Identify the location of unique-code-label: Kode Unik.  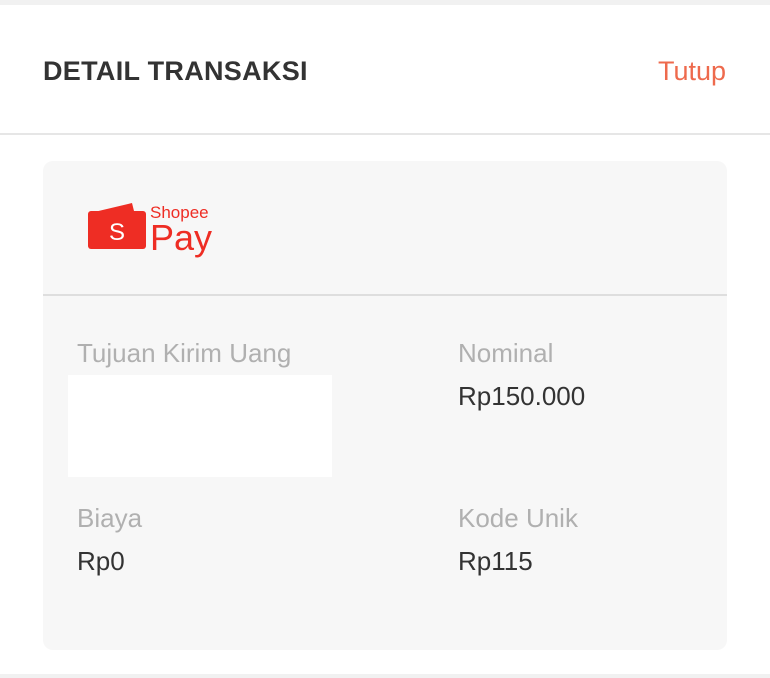
(518, 518).